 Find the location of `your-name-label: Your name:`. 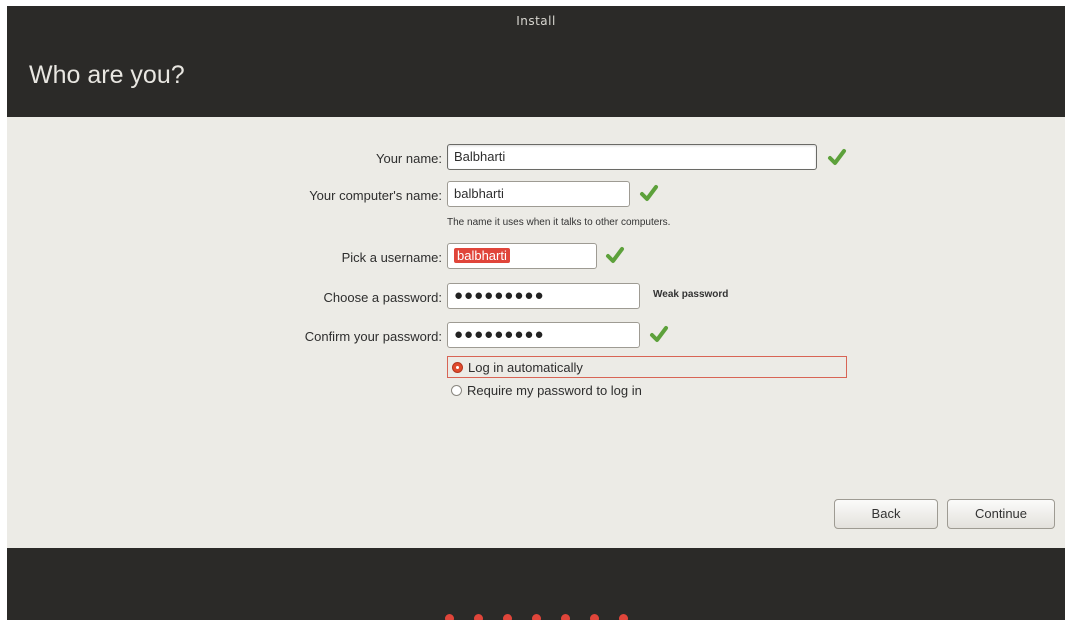

your-name-label: Your name: is located at coordinates (408, 158).